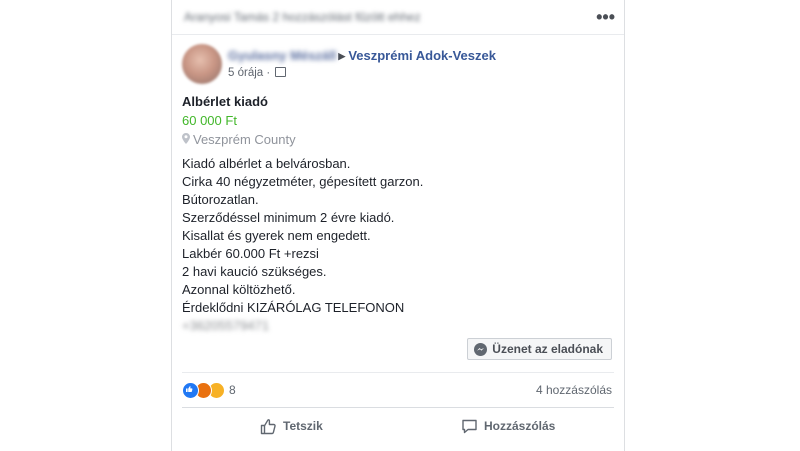  I want to click on message-seller-label: Üzenet az eladónak, so click(547, 349).